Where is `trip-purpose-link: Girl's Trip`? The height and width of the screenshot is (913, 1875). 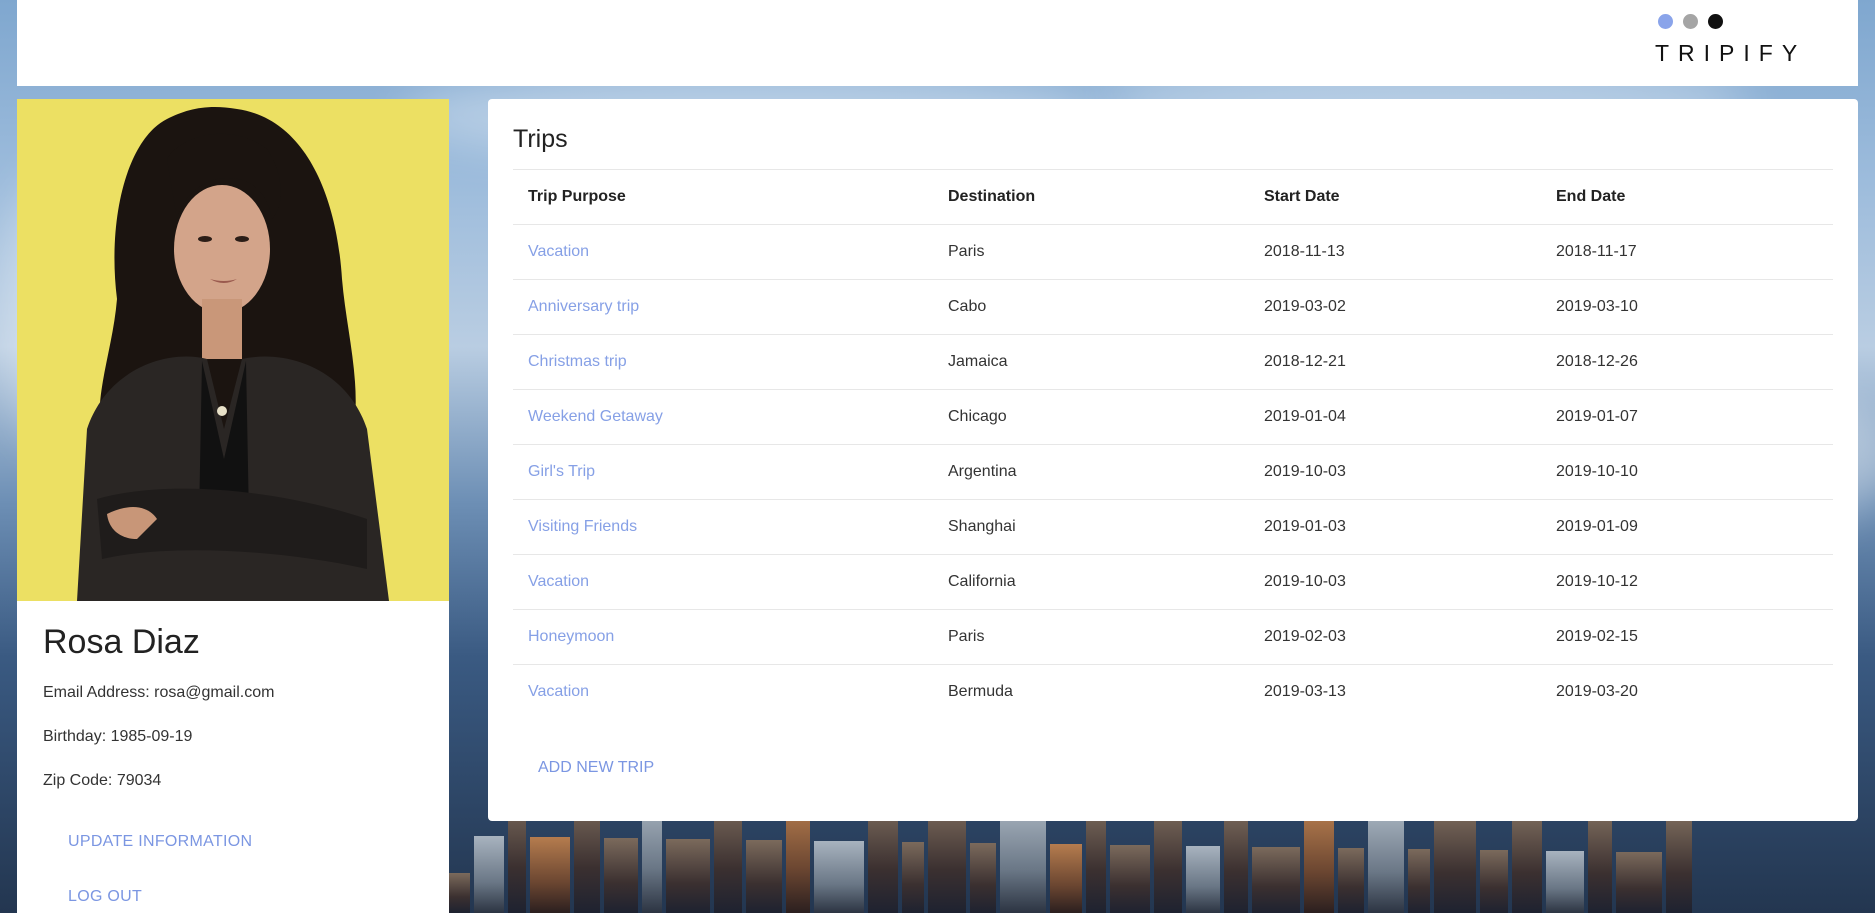
trip-purpose-link: Girl's Trip is located at coordinates (723, 472).